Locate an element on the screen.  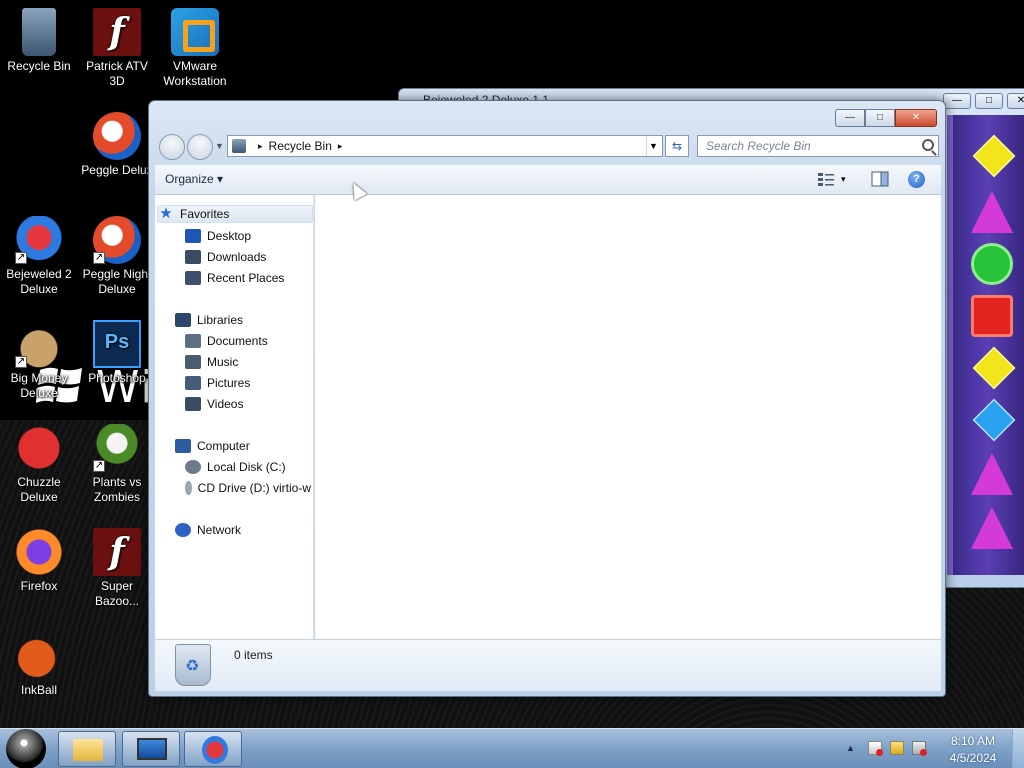
nav-computer: Computer is located at coordinates (212, 446).